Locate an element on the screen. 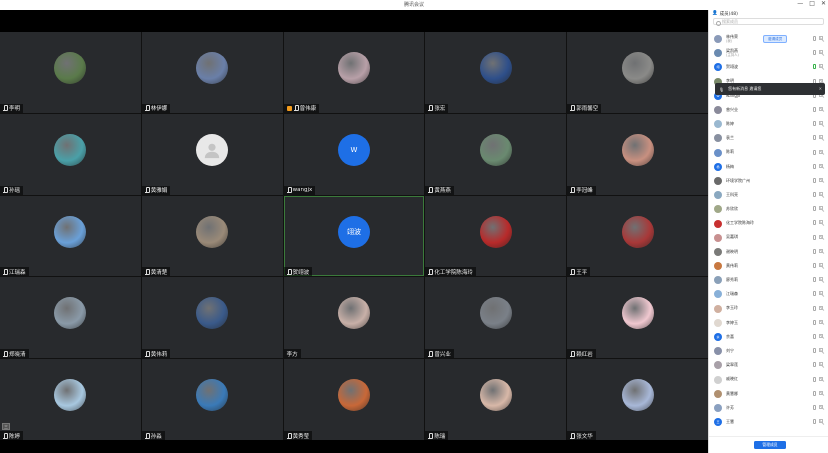 Image resolution: width=828 pixels, height=453 pixels. video-tile: 三陈婷 is located at coordinates (70, 399).